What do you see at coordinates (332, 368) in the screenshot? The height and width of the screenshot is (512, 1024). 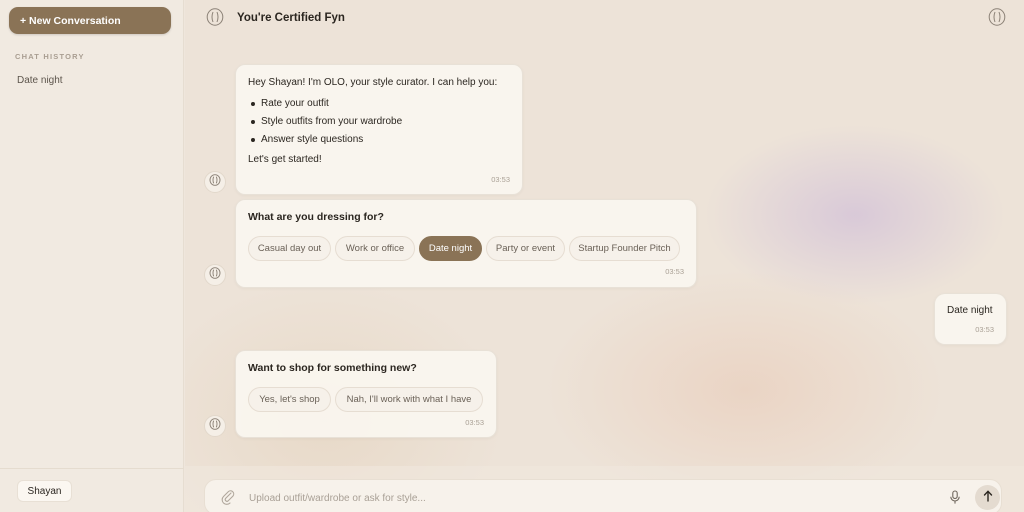 I see `shop-question: Want to shop for something new?` at bounding box center [332, 368].